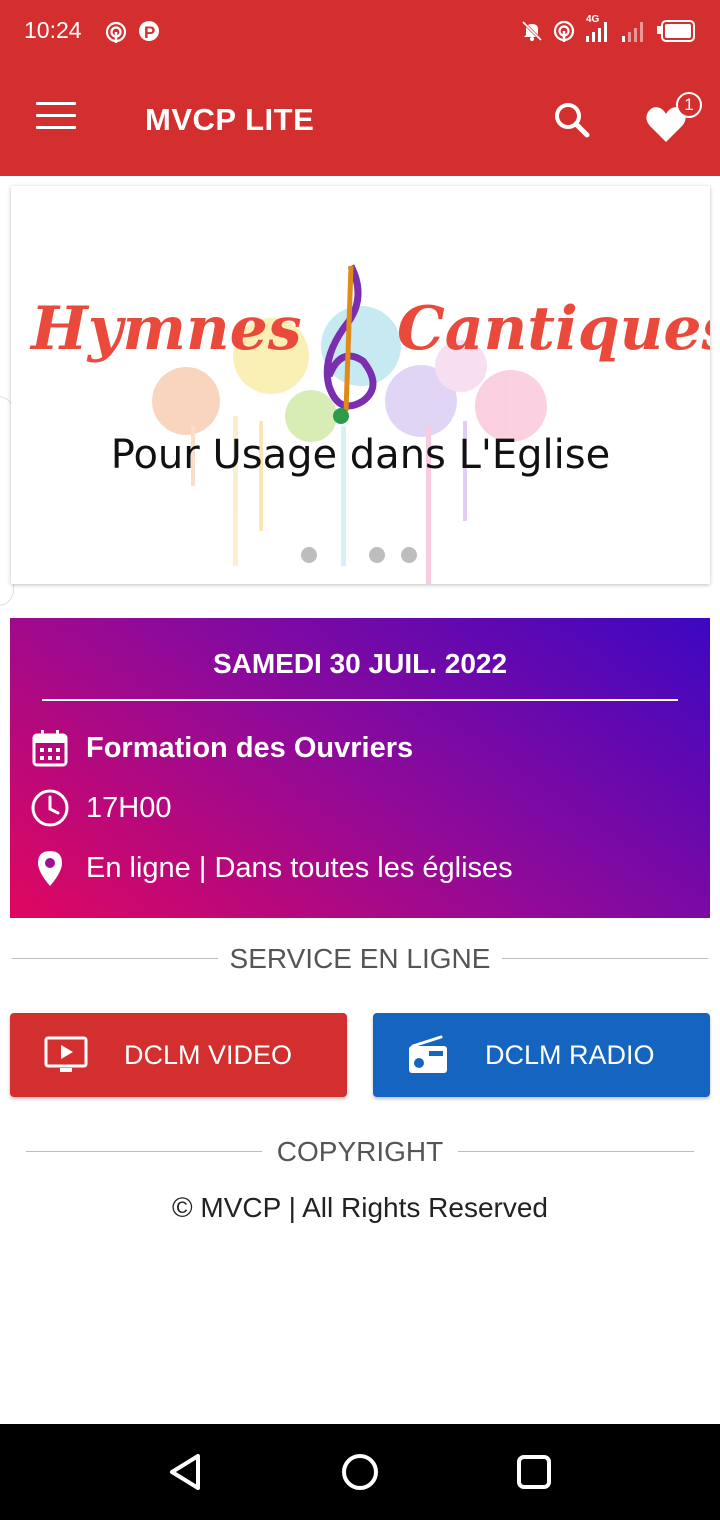  I want to click on search-icon, so click(572, 120).